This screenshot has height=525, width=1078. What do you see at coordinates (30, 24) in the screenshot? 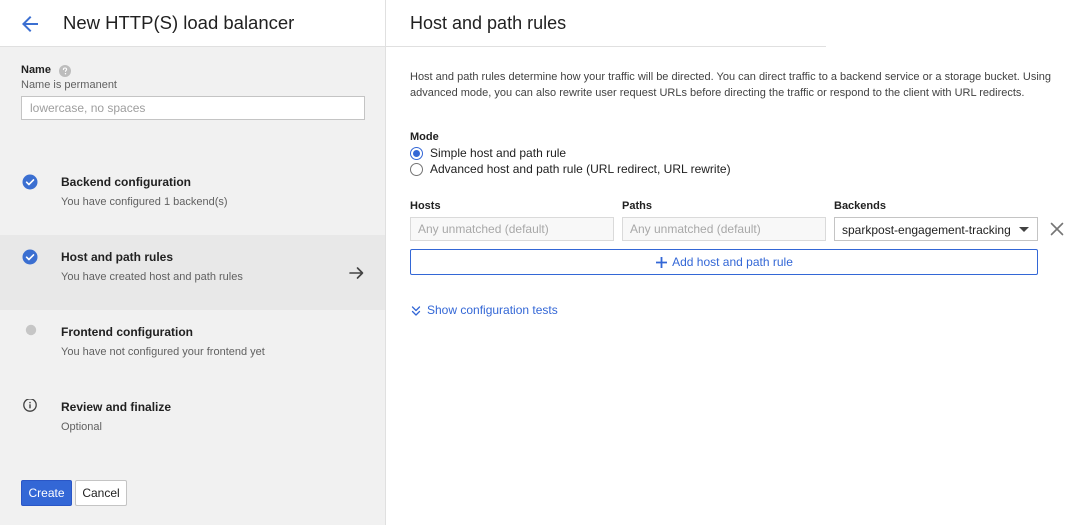
I see `back-arrow-icon` at bounding box center [30, 24].